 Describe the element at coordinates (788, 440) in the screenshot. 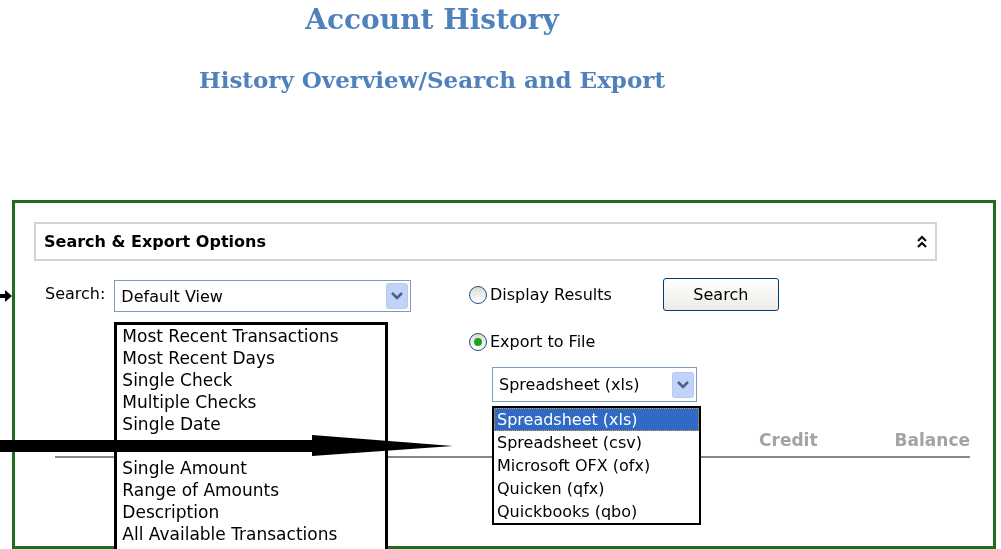

I see `column-header: Credit` at that location.